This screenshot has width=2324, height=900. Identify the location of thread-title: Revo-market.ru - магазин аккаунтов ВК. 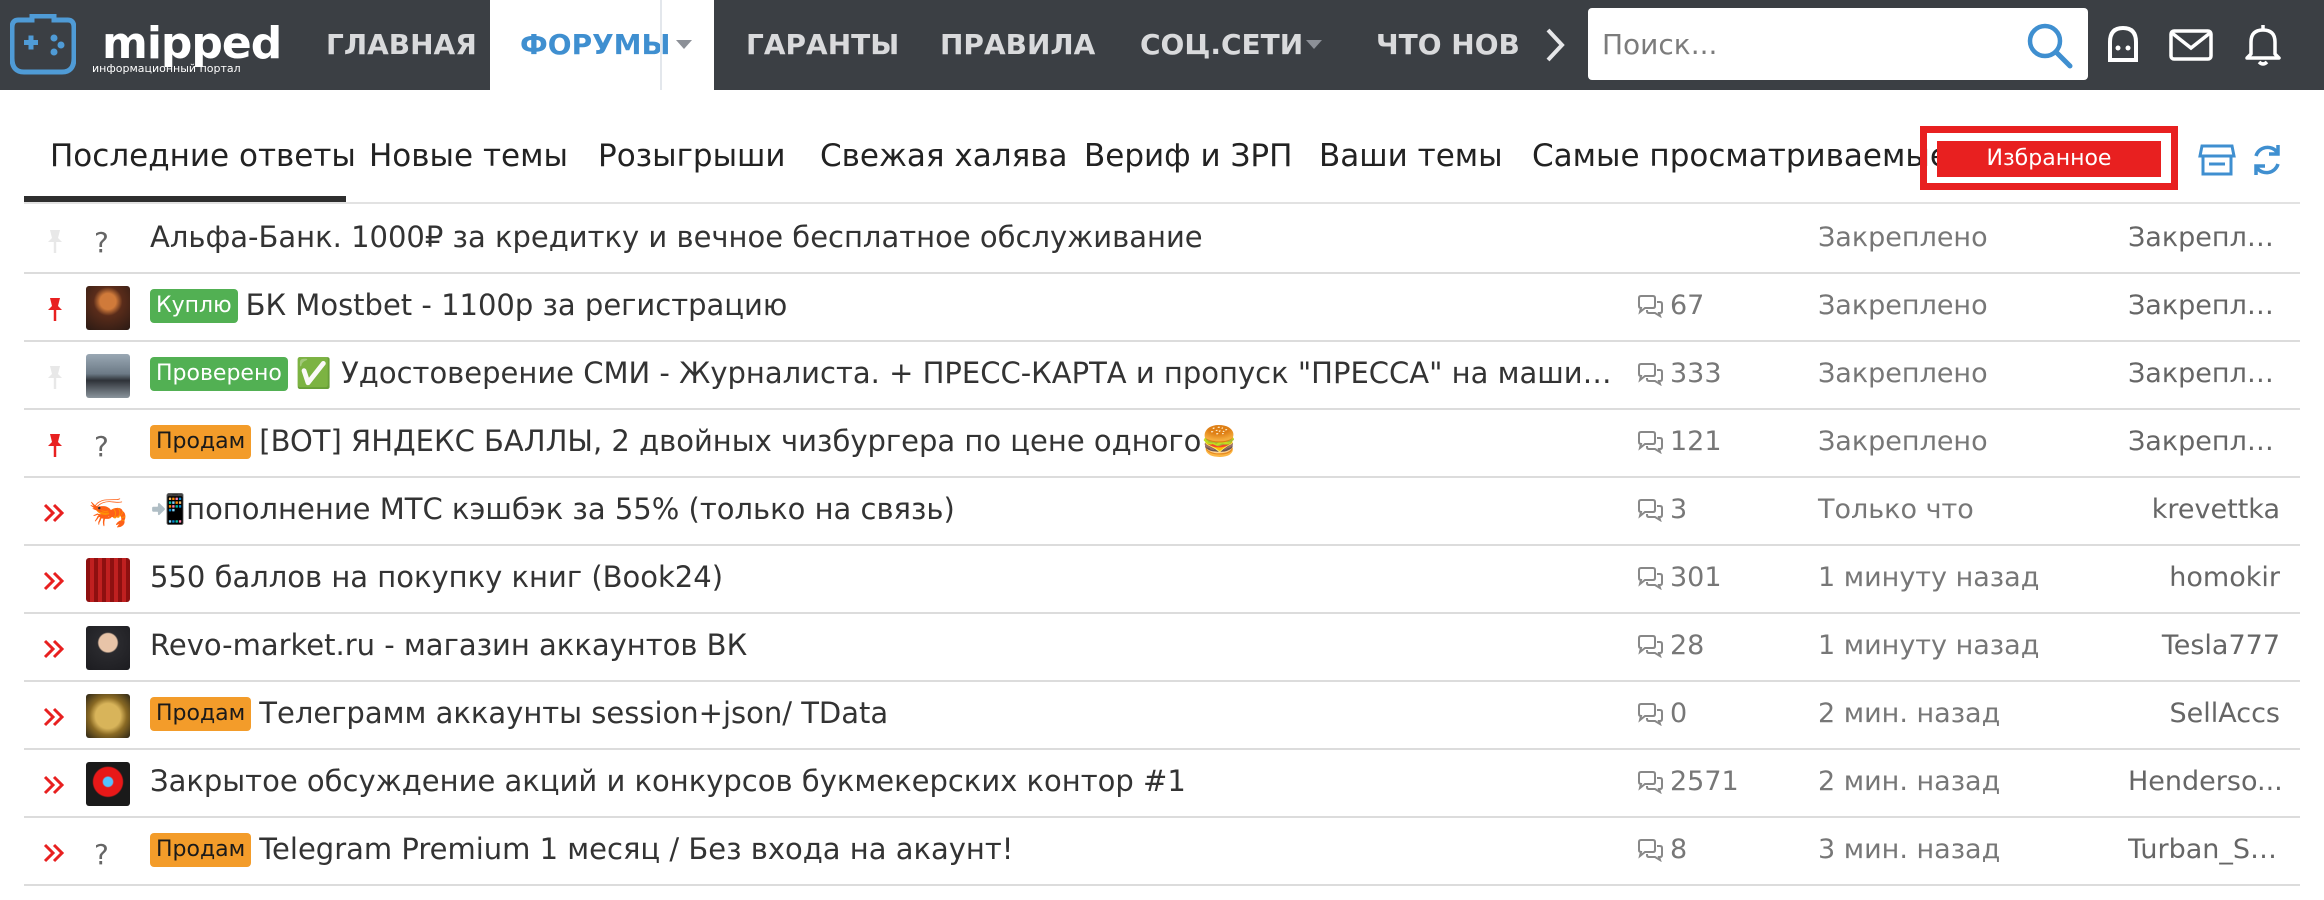
(885, 645).